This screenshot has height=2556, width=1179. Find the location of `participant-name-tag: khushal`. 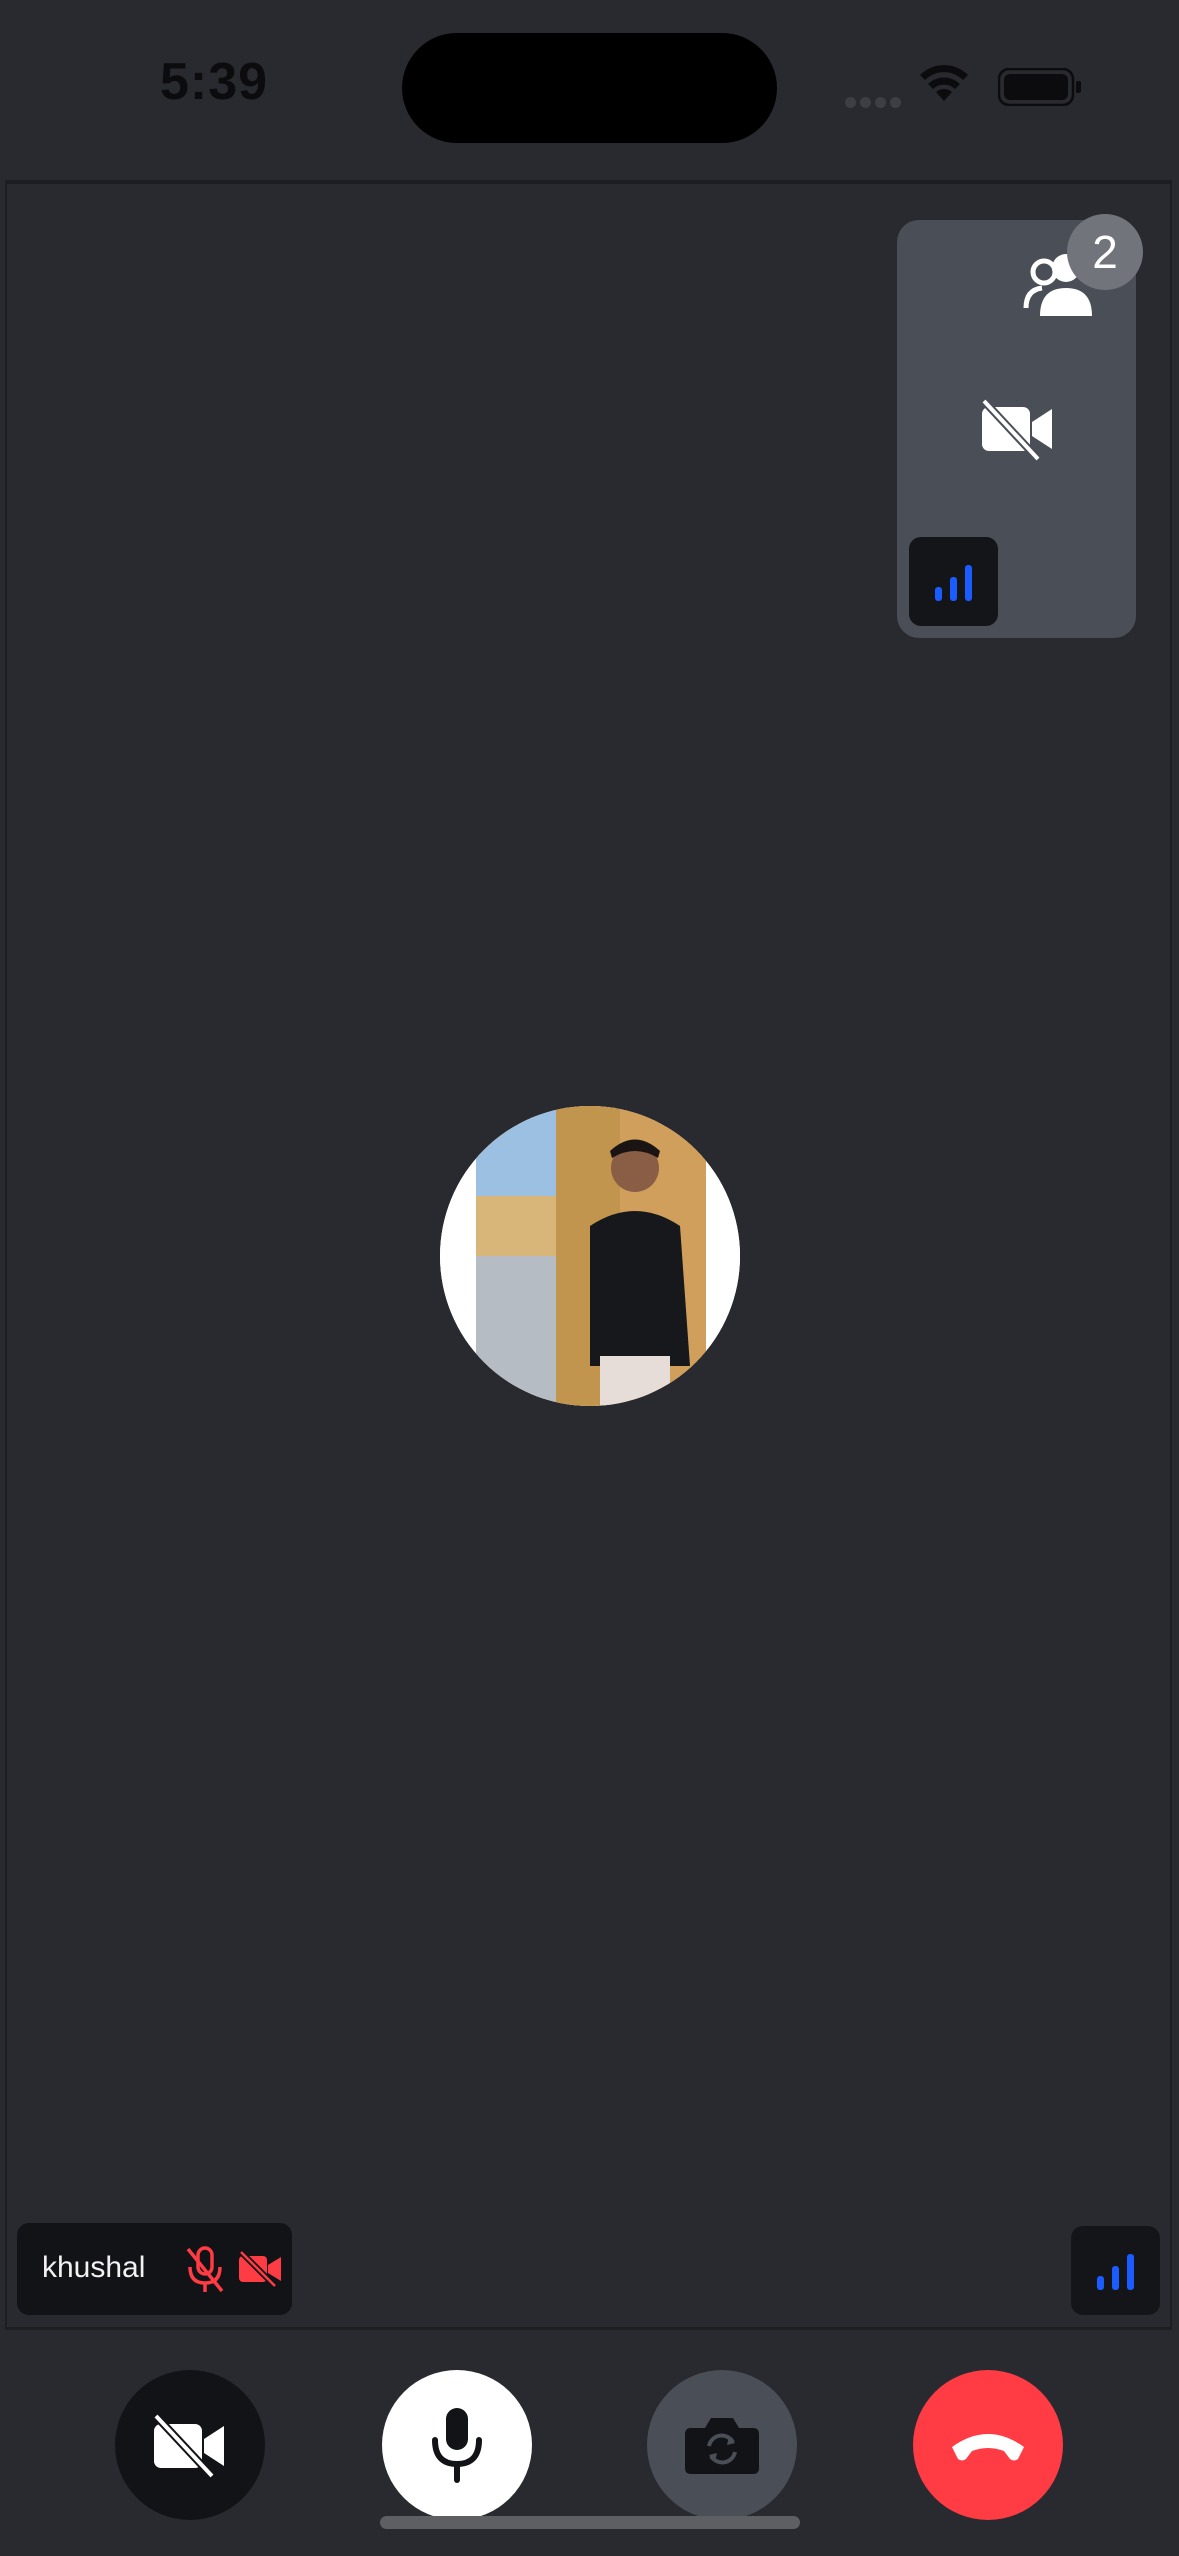

participant-name-tag: khushal is located at coordinates (154, 2269).